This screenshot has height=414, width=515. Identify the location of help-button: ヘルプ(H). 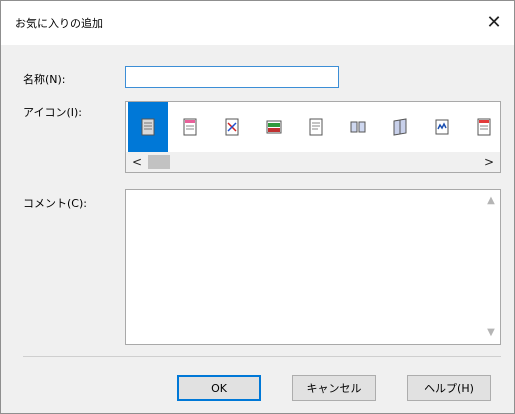
(449, 388).